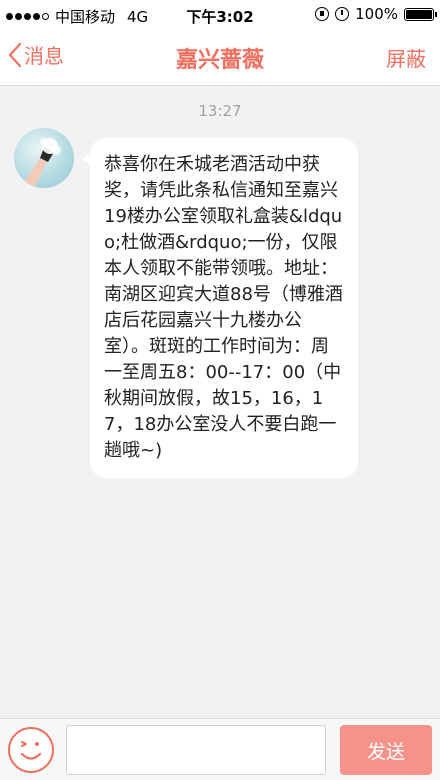 Image resolution: width=440 pixels, height=780 pixels. I want to click on battery-percent: 100%, so click(376, 14).